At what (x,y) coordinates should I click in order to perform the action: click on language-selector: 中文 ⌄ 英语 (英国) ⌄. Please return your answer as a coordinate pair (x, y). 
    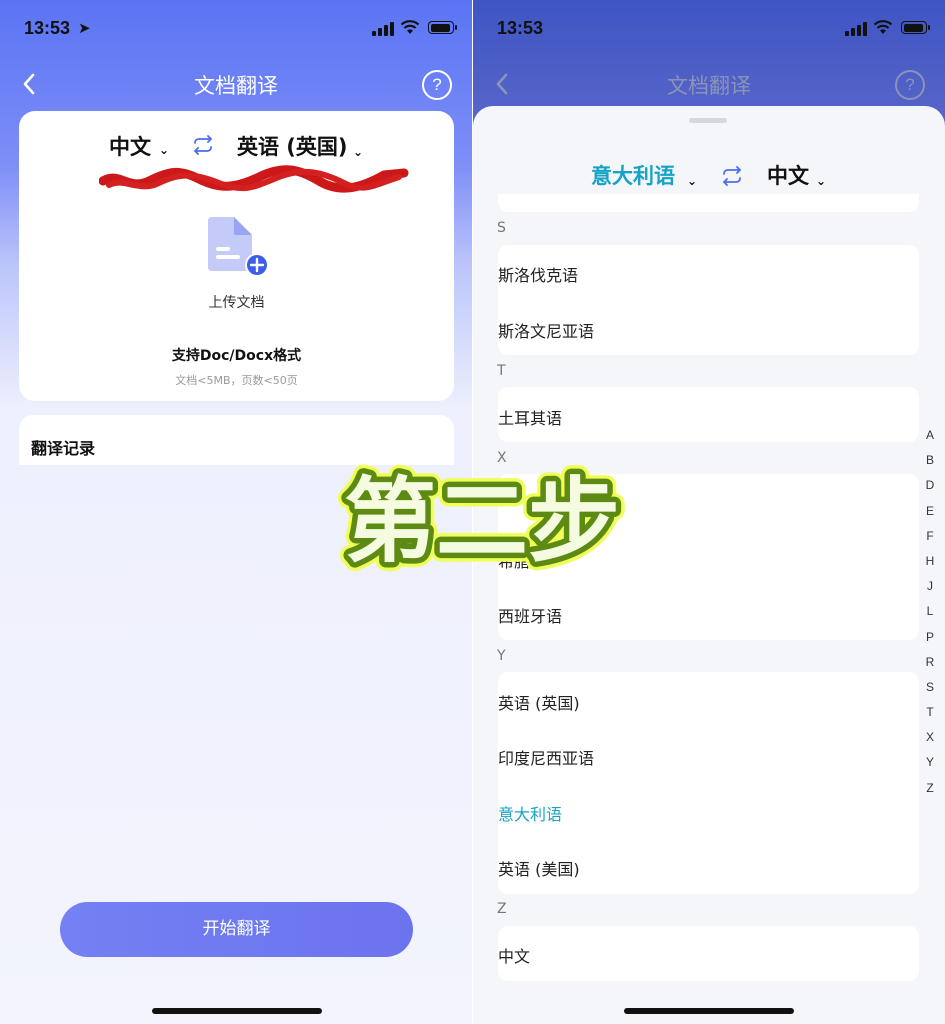
    Looking at the image, I should click on (236, 146).